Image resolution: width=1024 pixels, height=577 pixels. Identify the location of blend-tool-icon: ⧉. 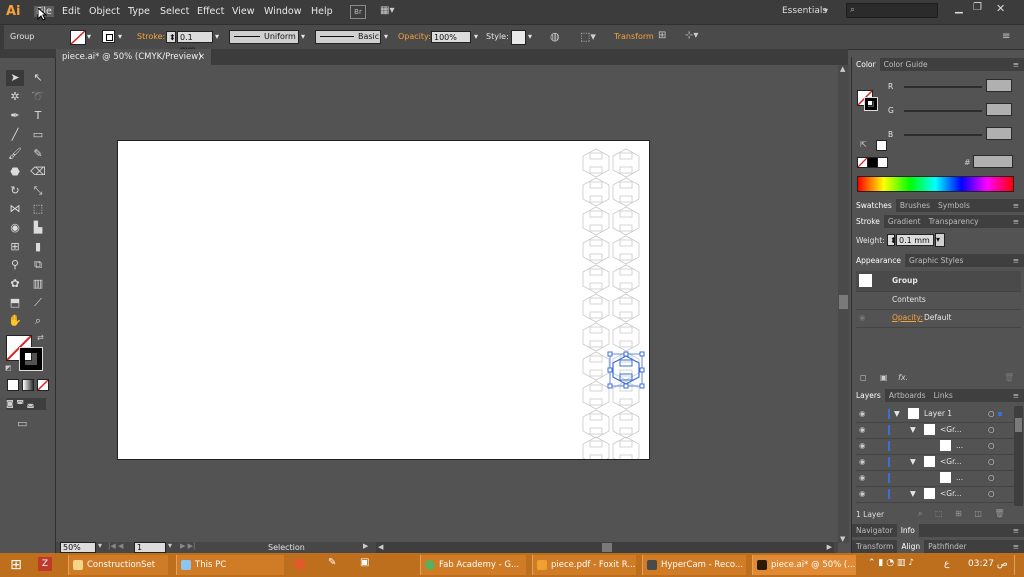
(38, 265).